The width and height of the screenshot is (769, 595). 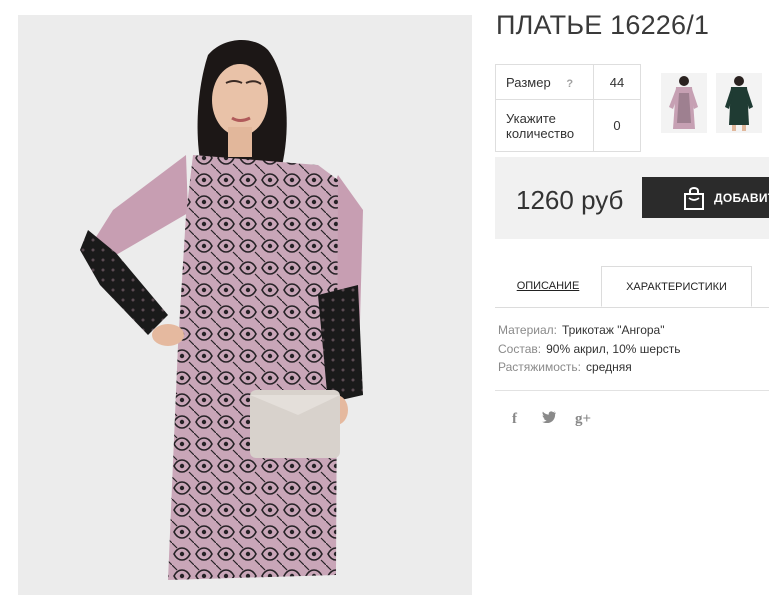 What do you see at coordinates (603, 25) in the screenshot?
I see `product-title: ПЛАТЬЕ 16226/1` at bounding box center [603, 25].